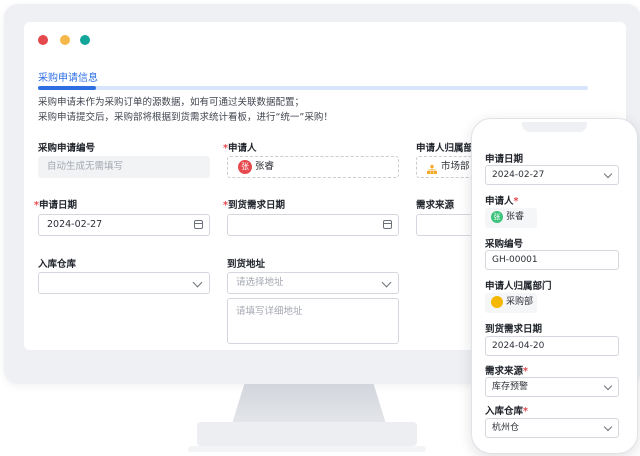 This screenshot has height=456, width=640. I want to click on m-purchase-no-value: GH-00001, so click(515, 260).